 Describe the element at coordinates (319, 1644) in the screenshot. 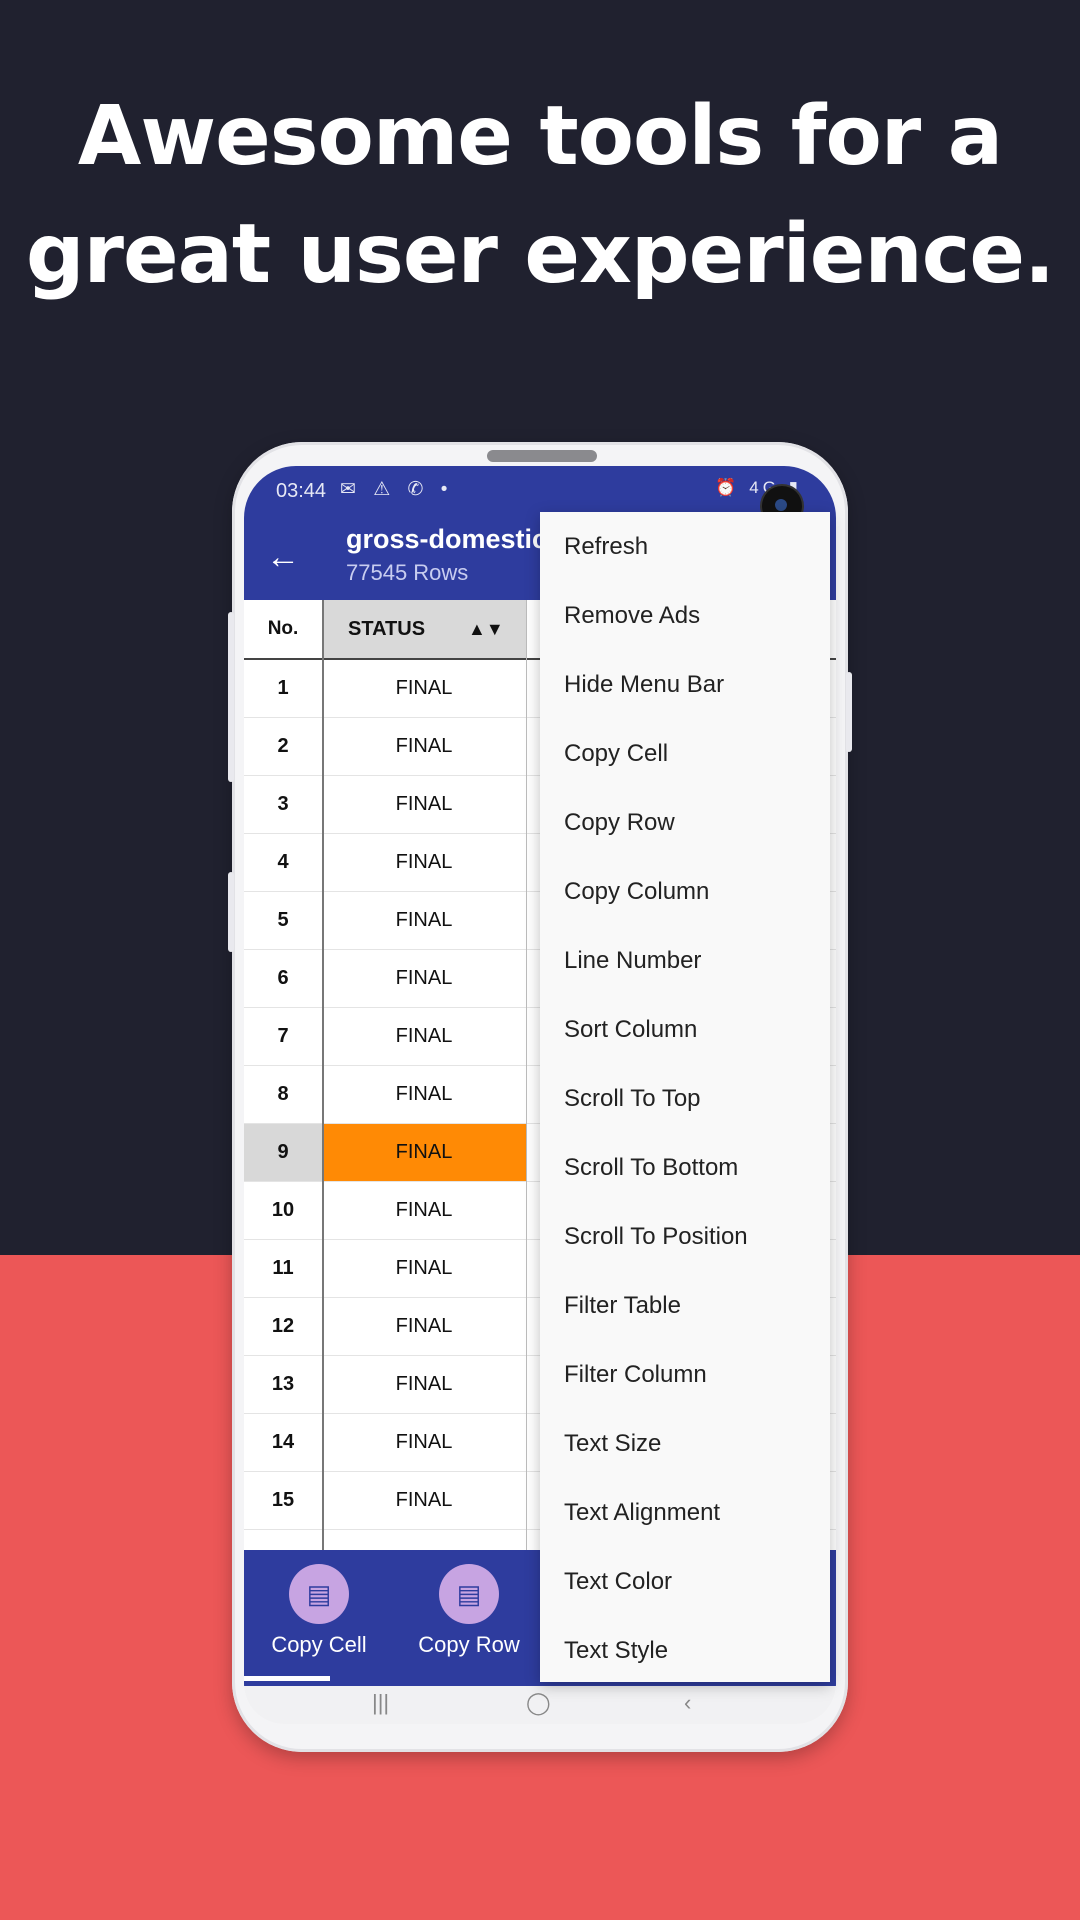

I see `copy-cell-label: Copy Cell` at that location.